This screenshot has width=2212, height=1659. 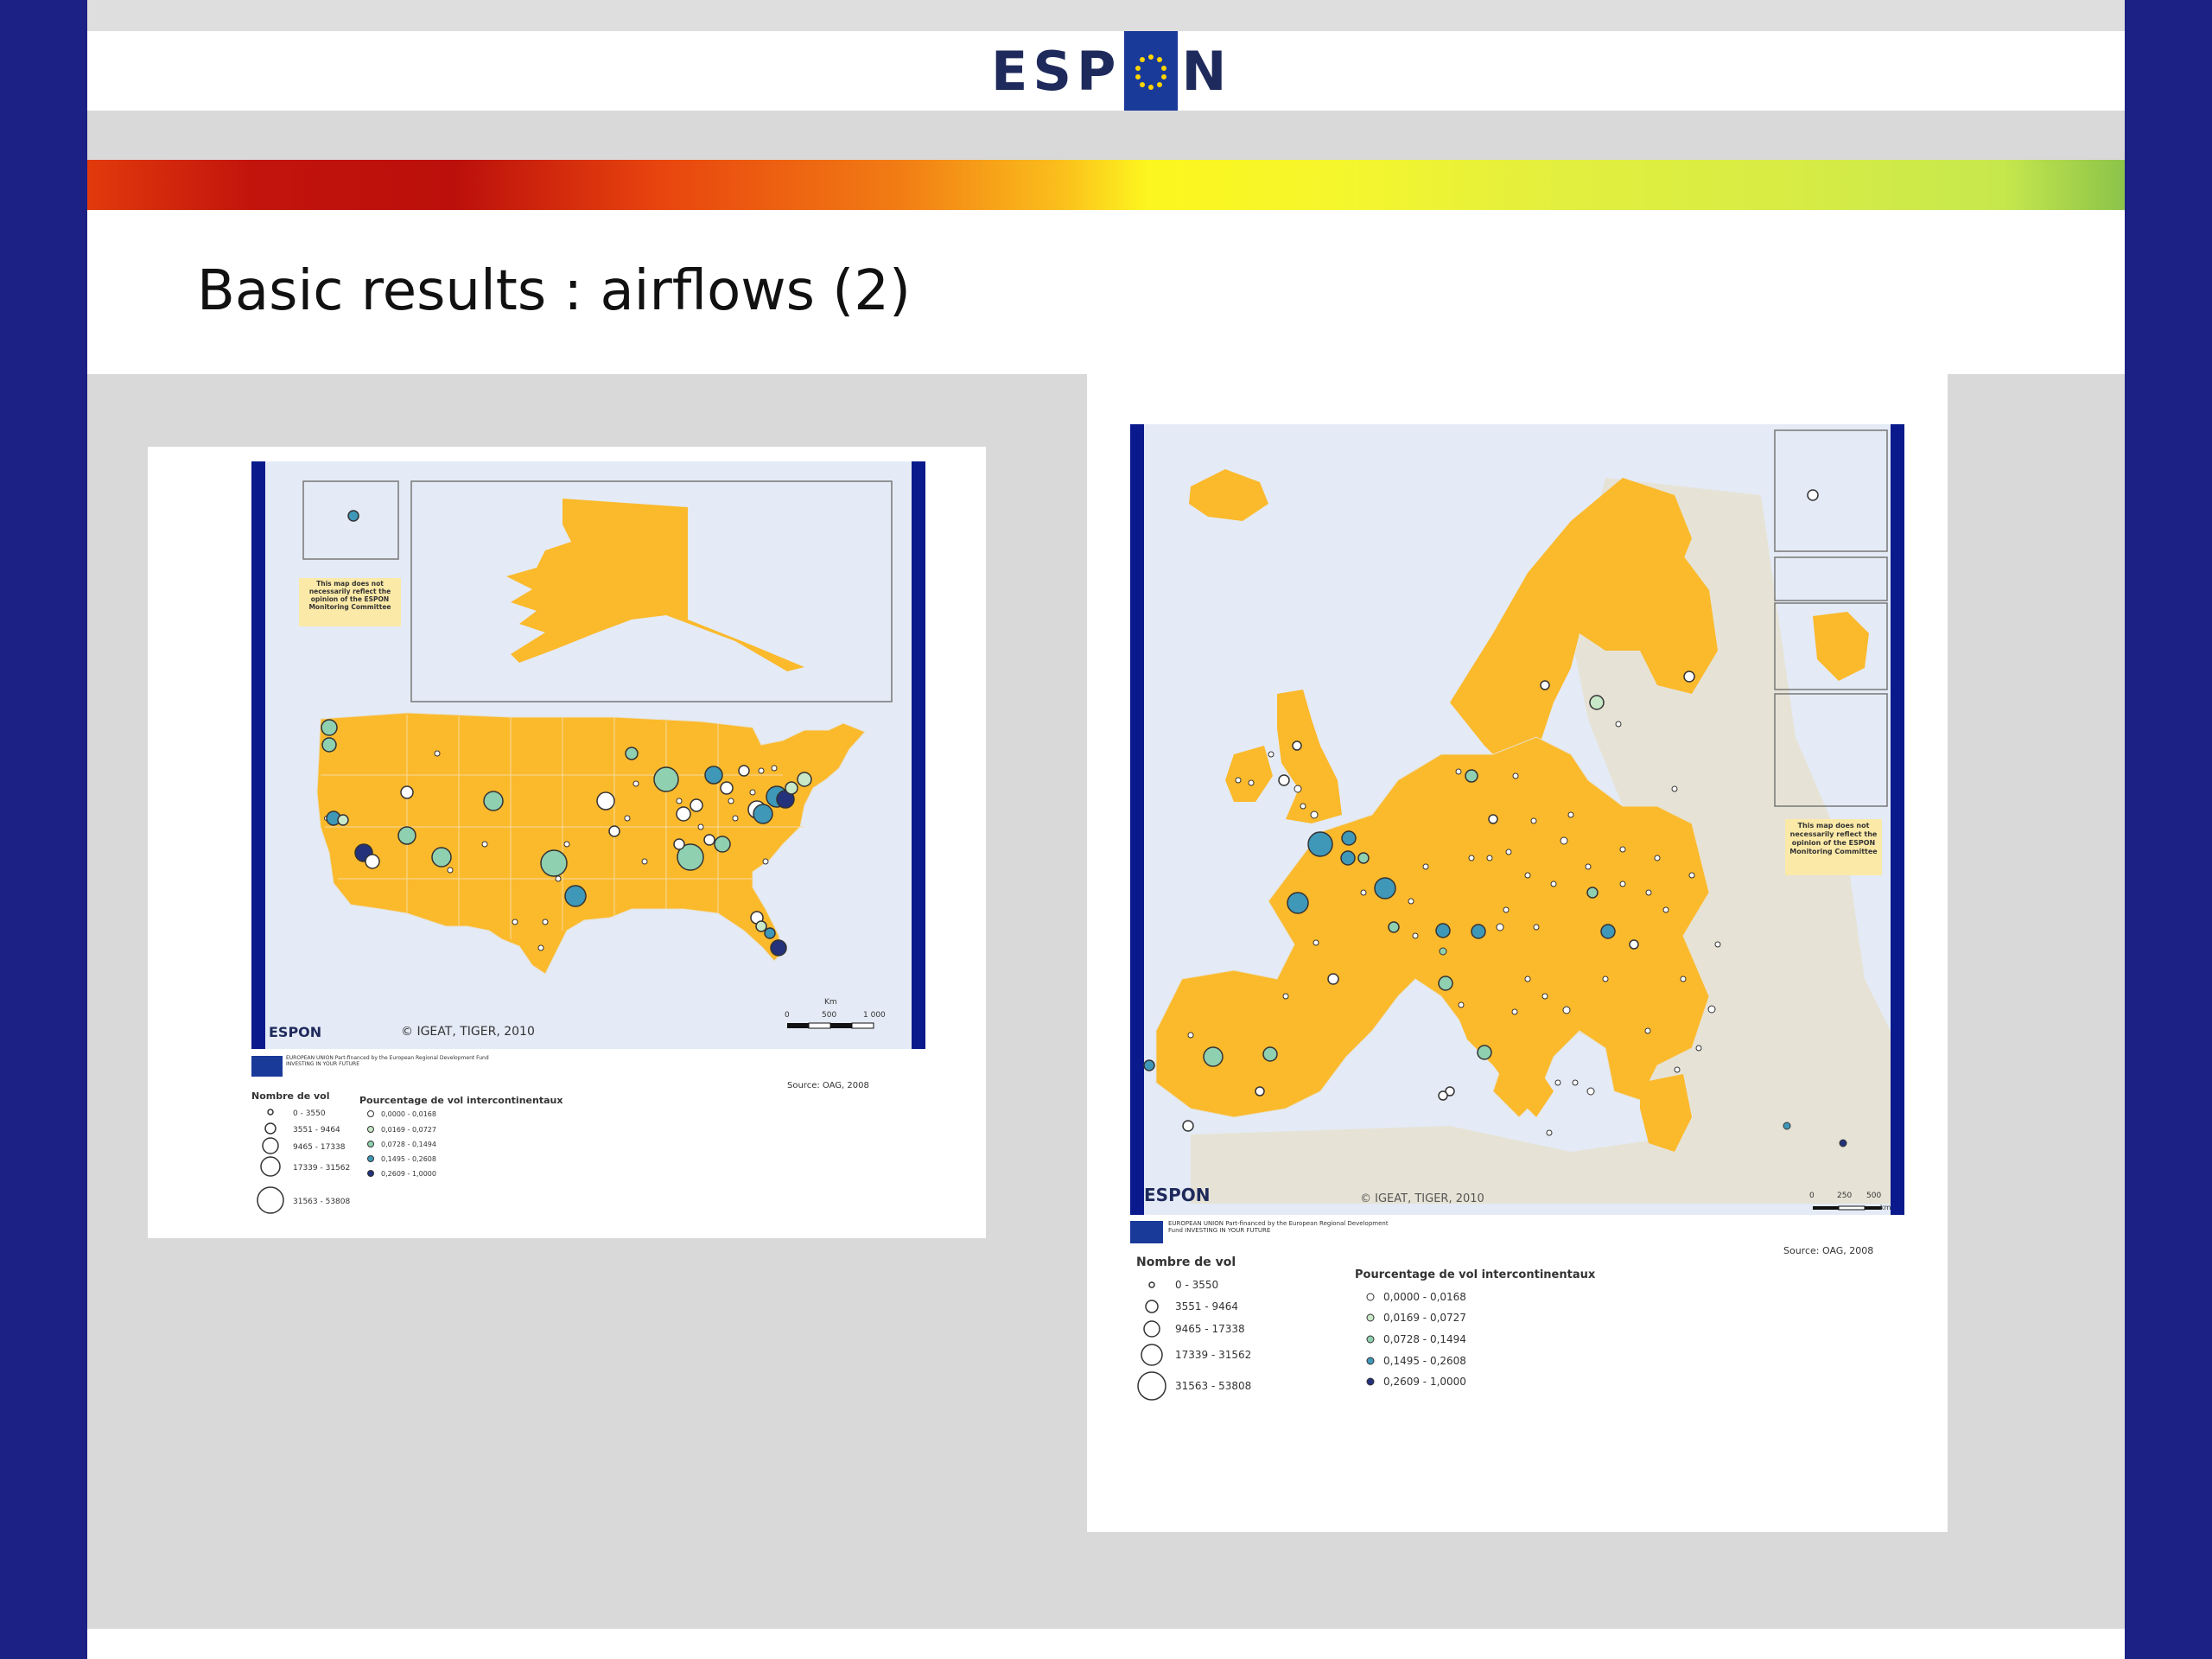 What do you see at coordinates (1424, 1318) in the screenshot?
I see `europe-legend-color-1: 0,0169 - 0,0727` at bounding box center [1424, 1318].